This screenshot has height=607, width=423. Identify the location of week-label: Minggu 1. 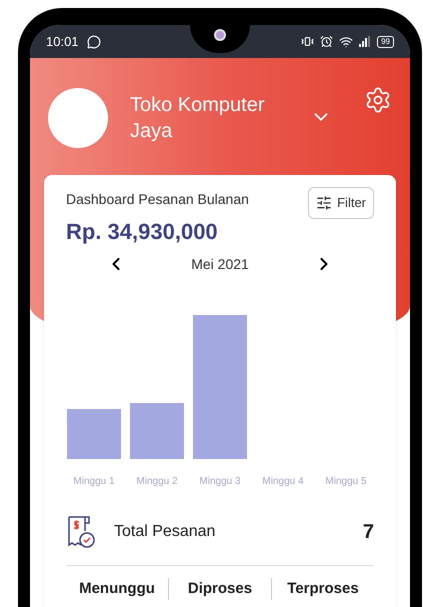
(94, 481).